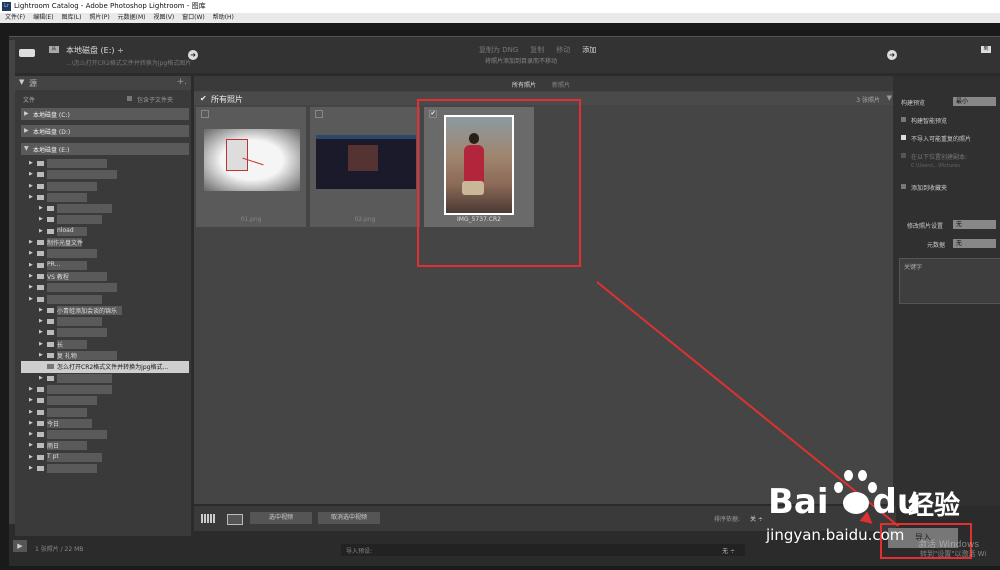 This screenshot has width=1000, height=570. What do you see at coordinates (20, 546) in the screenshot?
I see `play-icon: ▶` at bounding box center [20, 546].